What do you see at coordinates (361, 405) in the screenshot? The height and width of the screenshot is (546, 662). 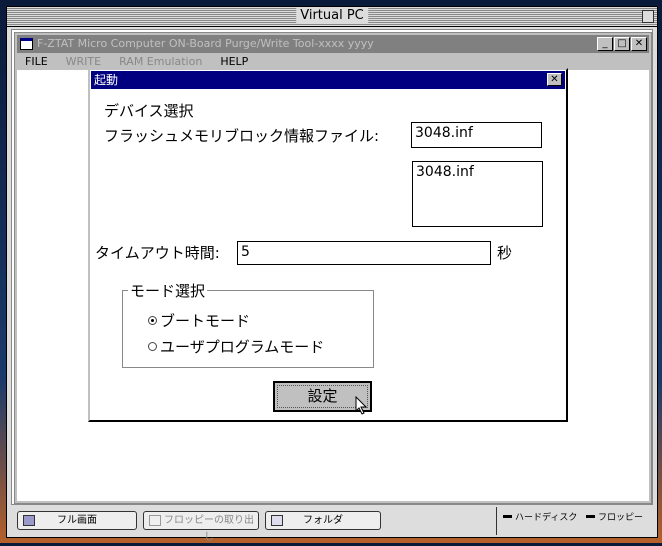 I see `mouse-cursor-icon` at bounding box center [361, 405].